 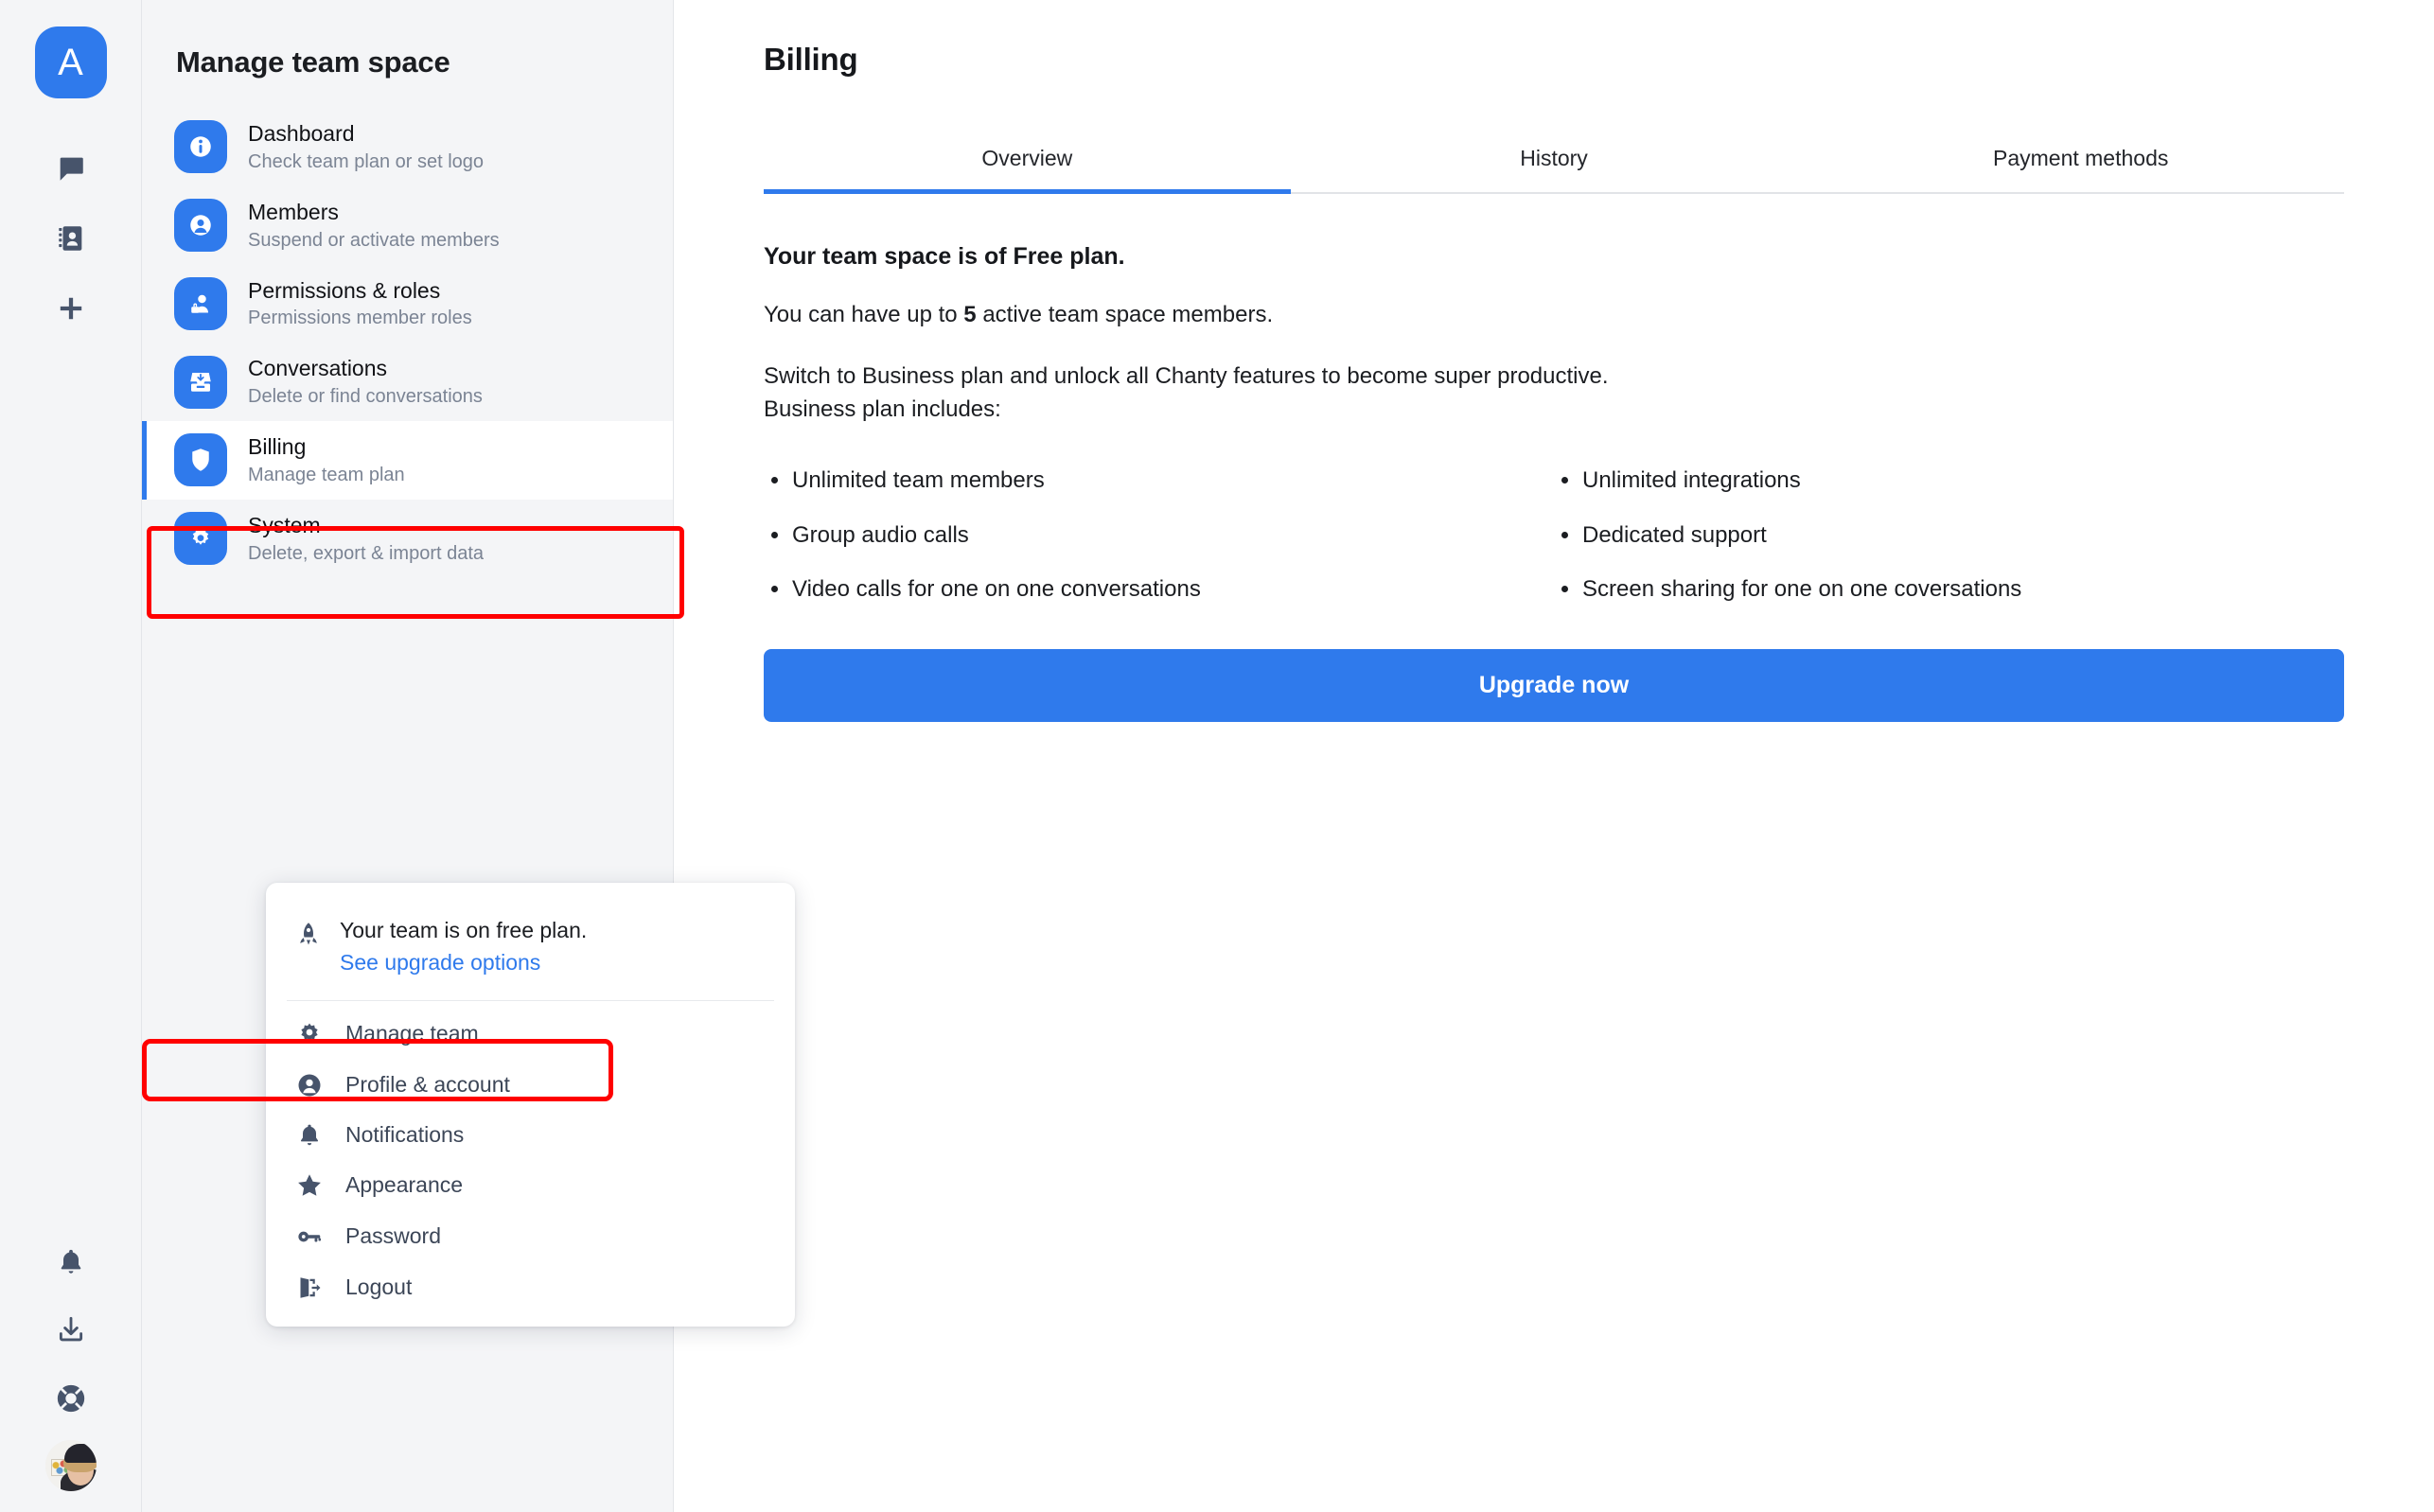 I want to click on menu-item-label: Manage team, so click(x=412, y=1034).